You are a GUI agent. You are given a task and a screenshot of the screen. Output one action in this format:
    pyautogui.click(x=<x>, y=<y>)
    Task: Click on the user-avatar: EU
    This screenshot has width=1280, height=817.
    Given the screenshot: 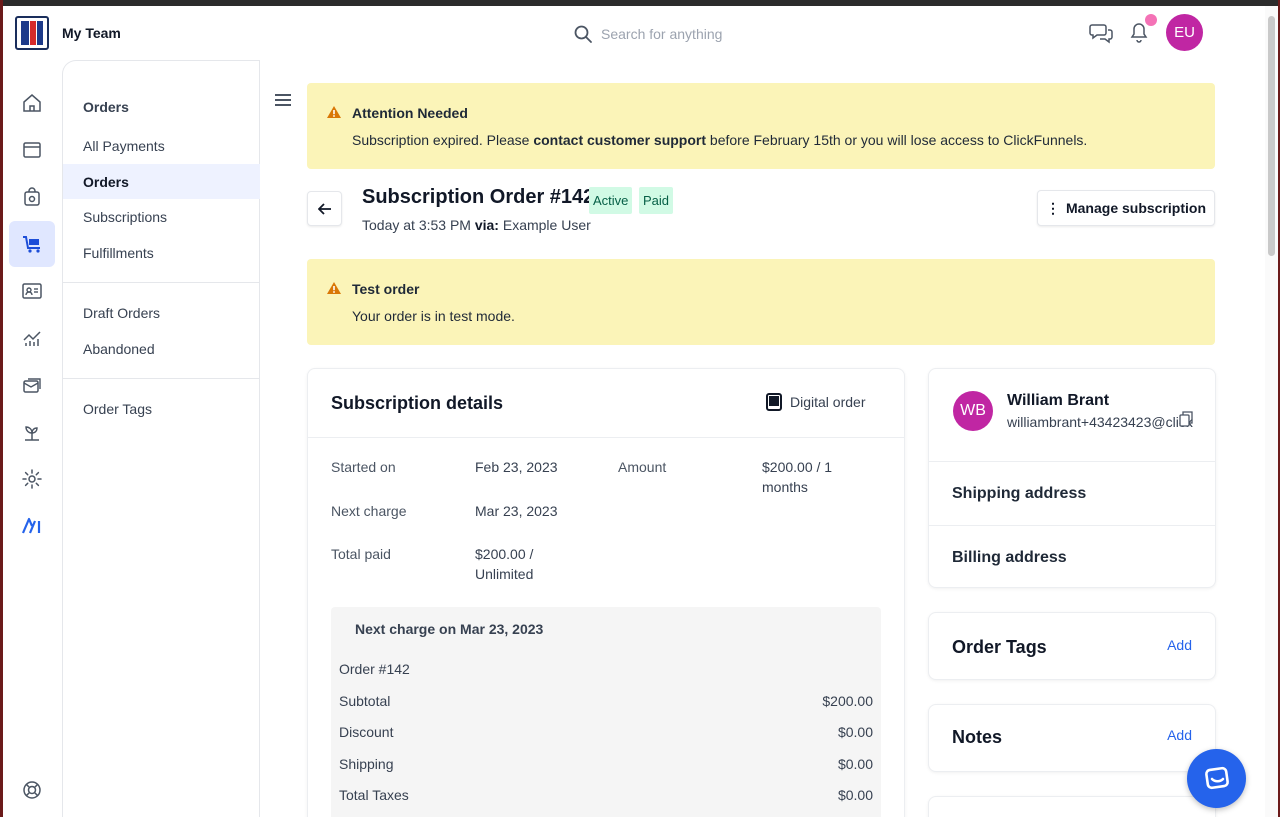 What is the action you would take?
    pyautogui.click(x=1184, y=32)
    